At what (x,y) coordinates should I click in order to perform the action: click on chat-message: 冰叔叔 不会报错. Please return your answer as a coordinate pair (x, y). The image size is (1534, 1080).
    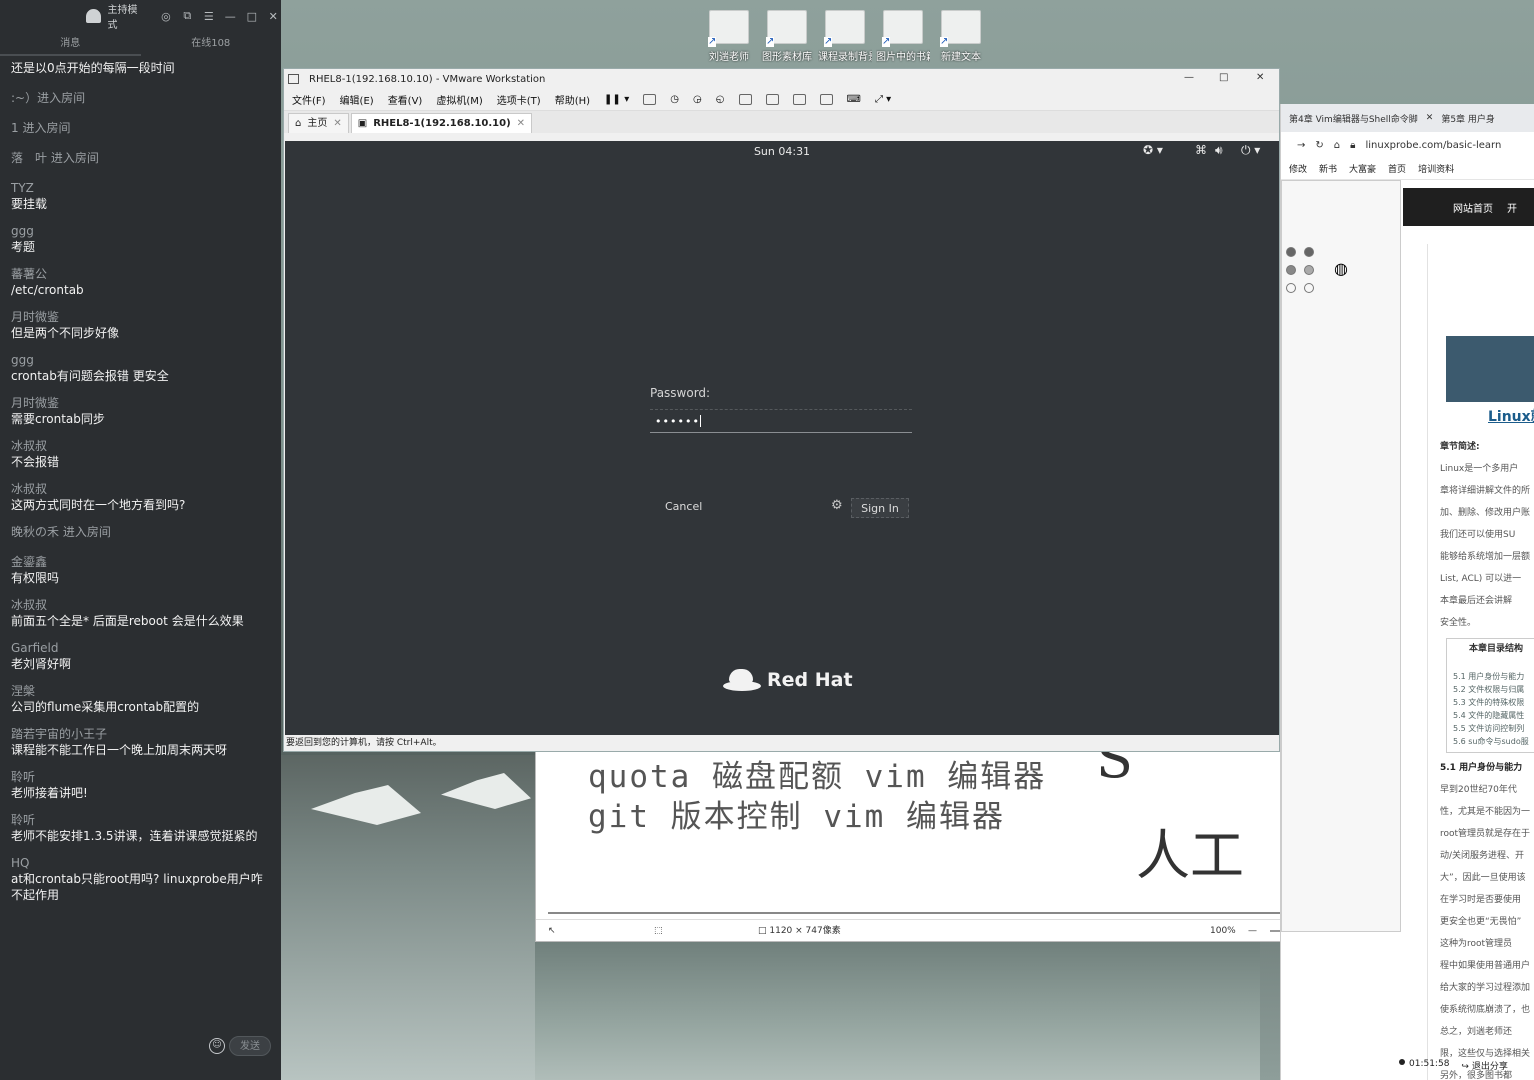
    Looking at the image, I should click on (140, 454).